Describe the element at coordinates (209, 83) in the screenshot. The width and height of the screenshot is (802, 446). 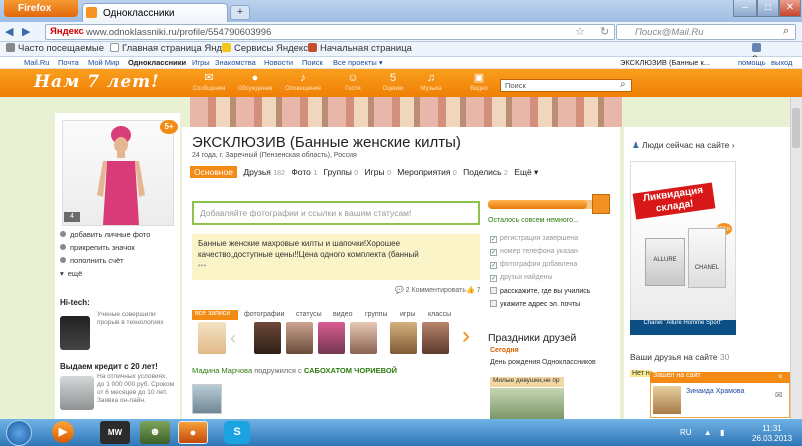
I see `messages-button: ✉ Сообщения` at that location.